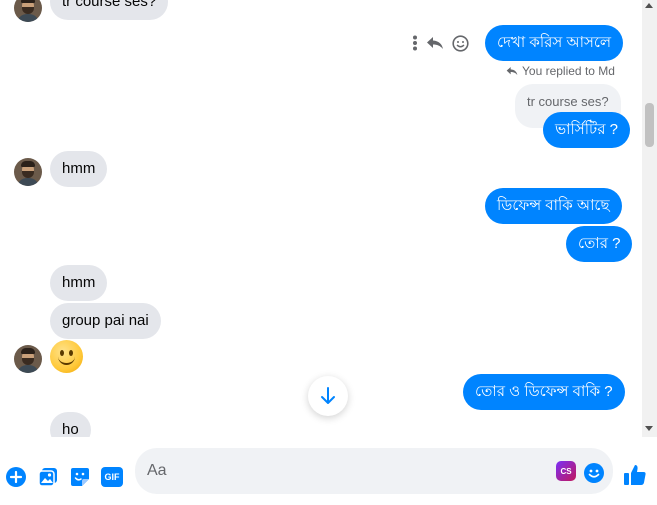 This screenshot has height=505, width=657. What do you see at coordinates (599, 244) in the screenshot?
I see `outgoing-message: তোর ?` at bounding box center [599, 244].